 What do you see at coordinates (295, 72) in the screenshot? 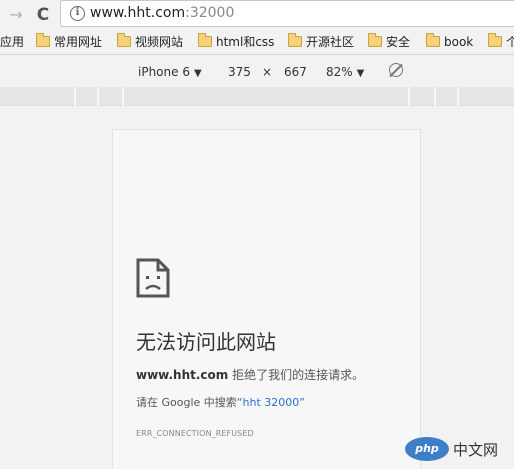
I see `height-input: 667` at bounding box center [295, 72].